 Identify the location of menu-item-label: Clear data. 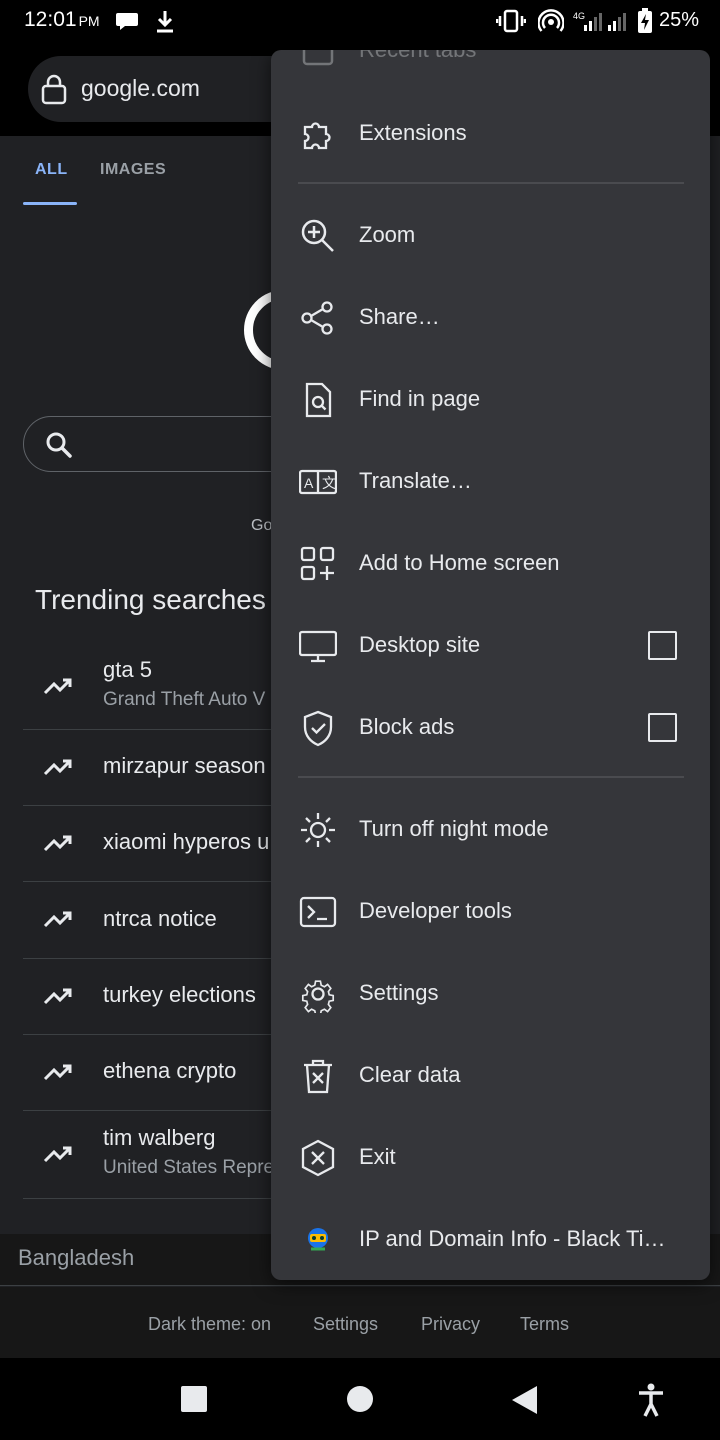
(410, 1074).